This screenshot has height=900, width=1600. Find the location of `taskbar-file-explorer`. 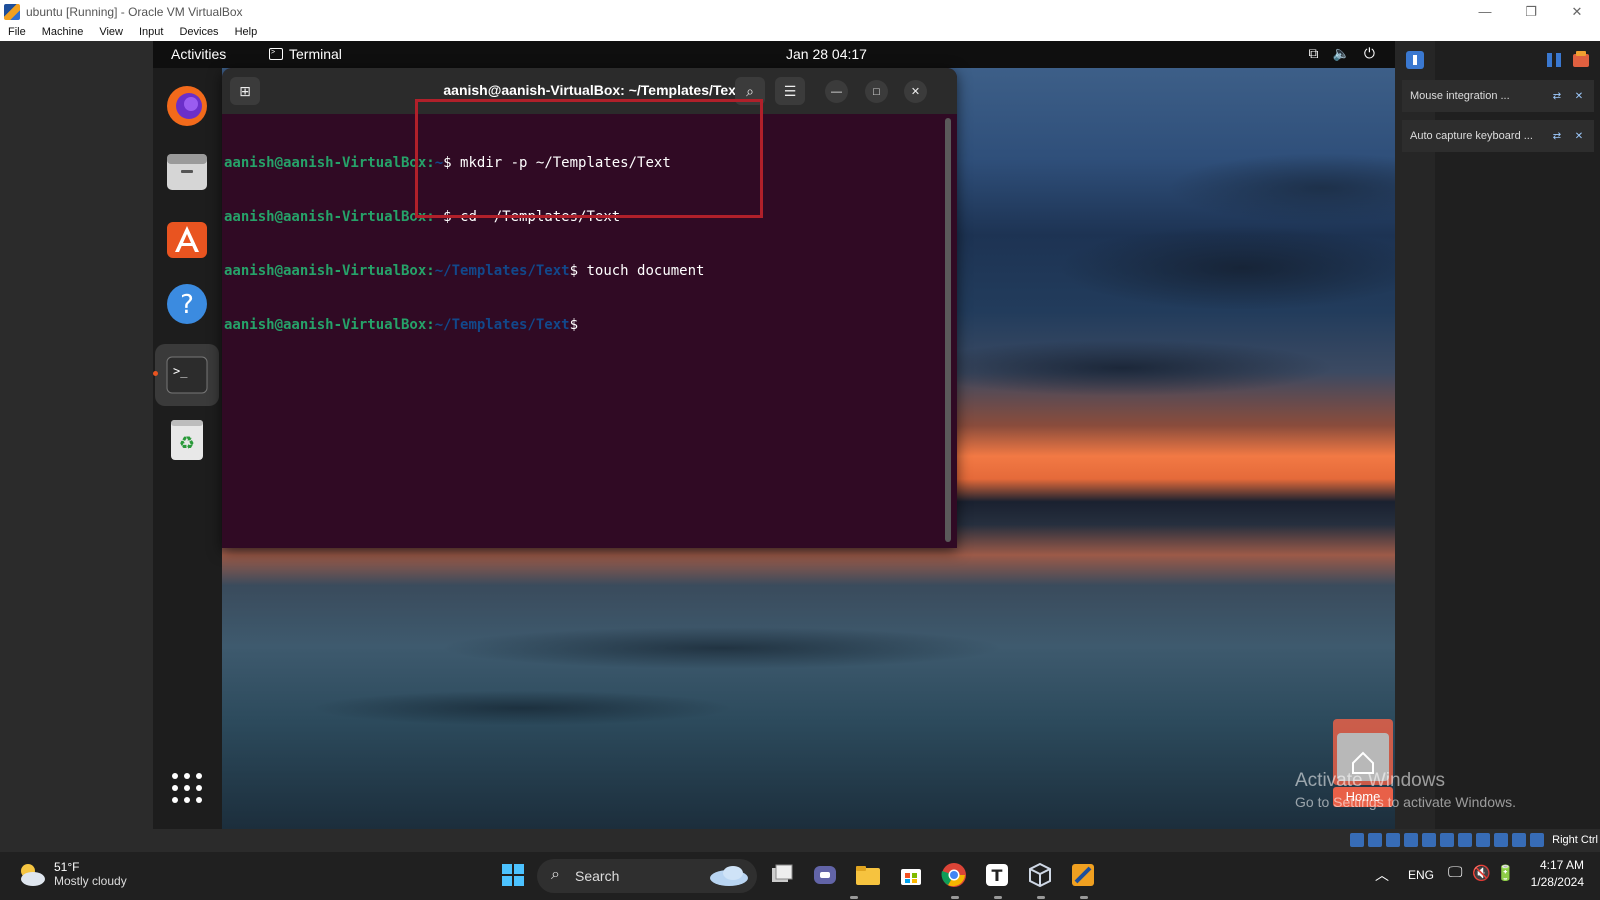

taskbar-file-explorer is located at coordinates (868, 875).